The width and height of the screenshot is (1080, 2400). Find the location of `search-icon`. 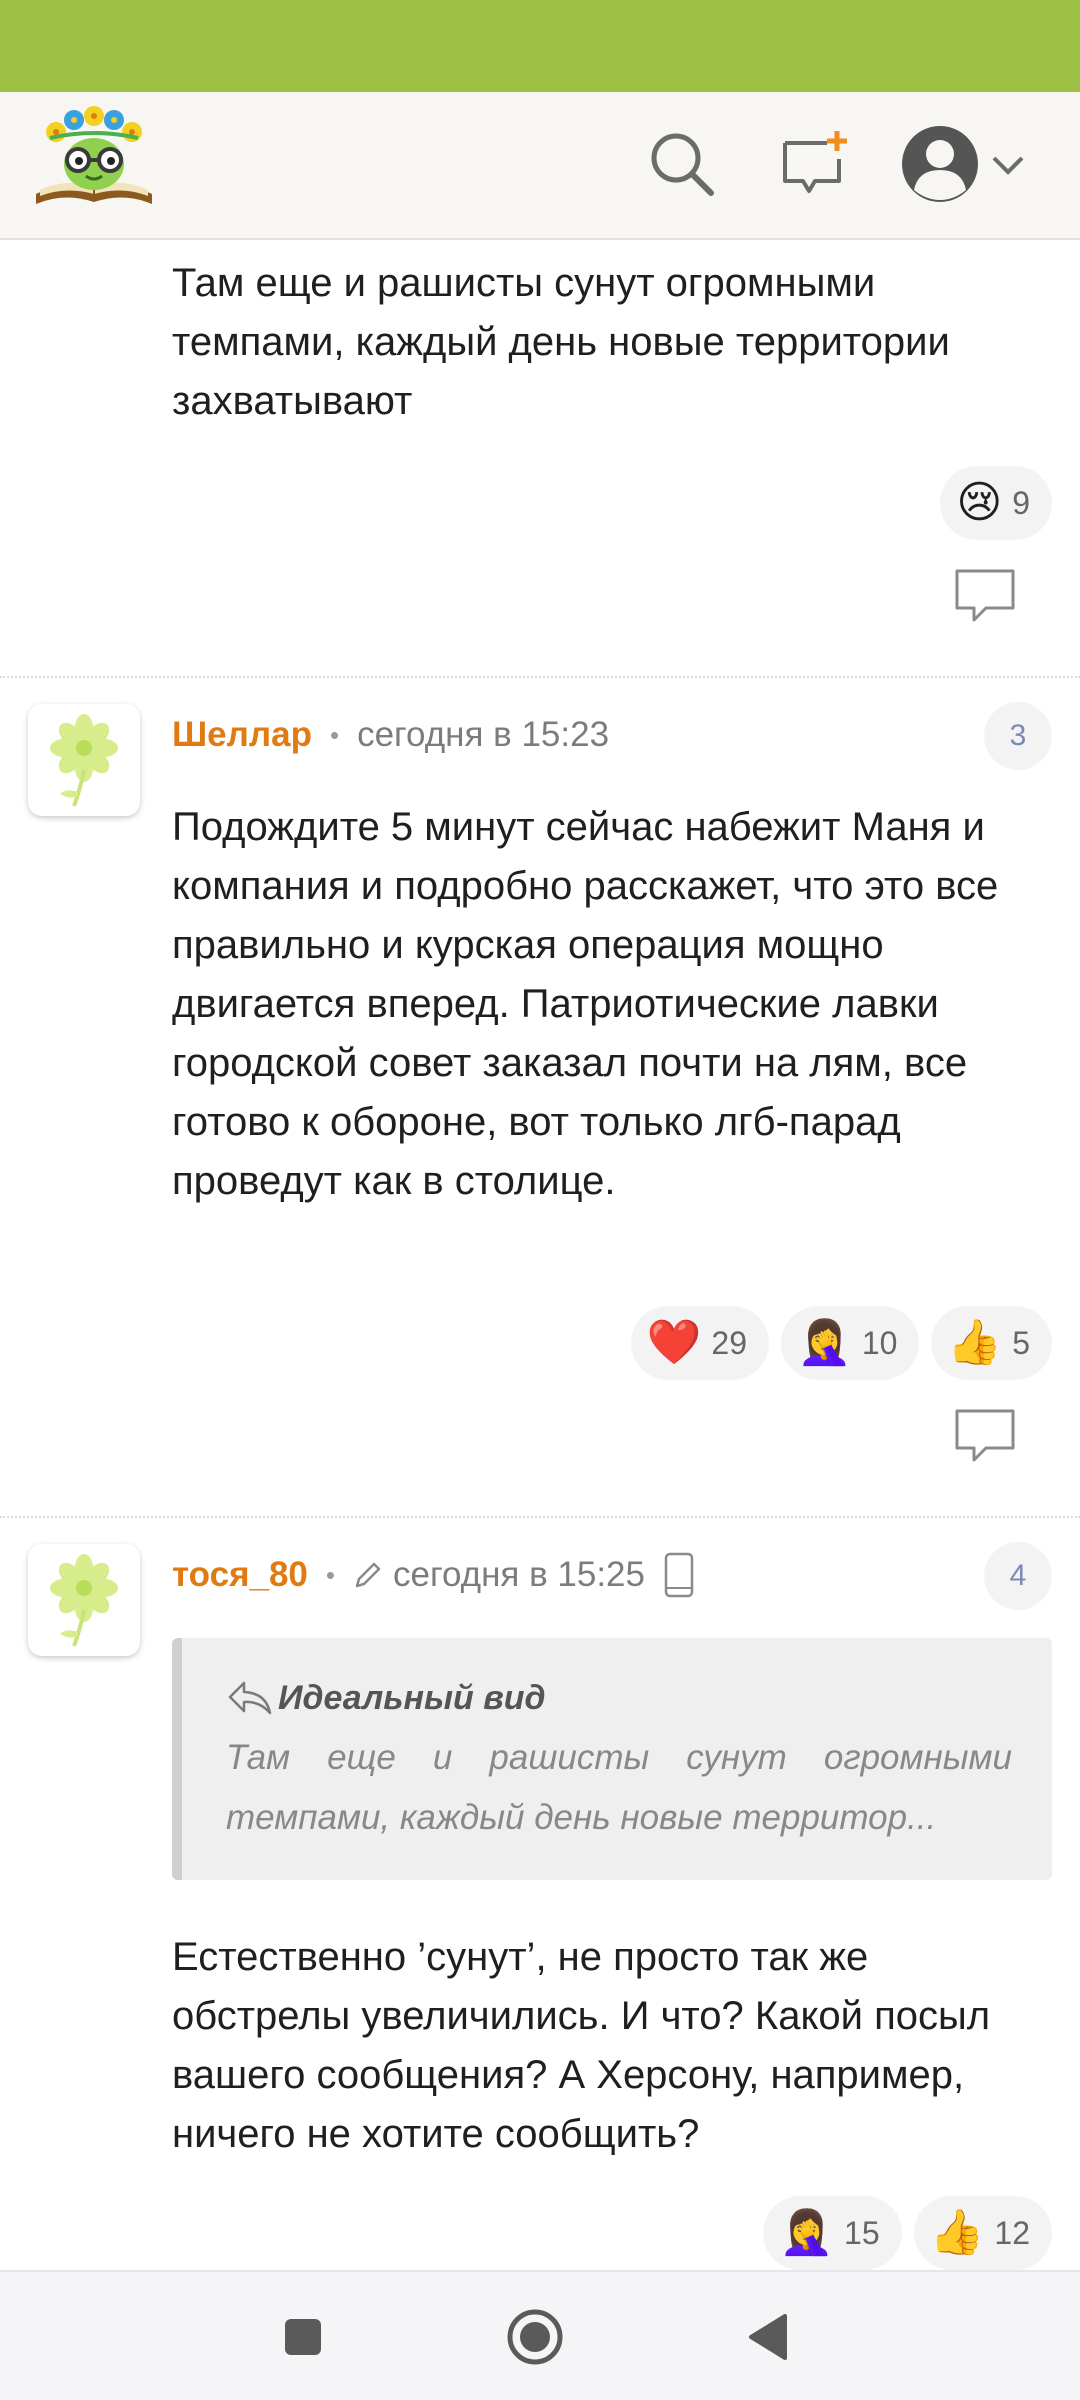

search-icon is located at coordinates (682, 164).